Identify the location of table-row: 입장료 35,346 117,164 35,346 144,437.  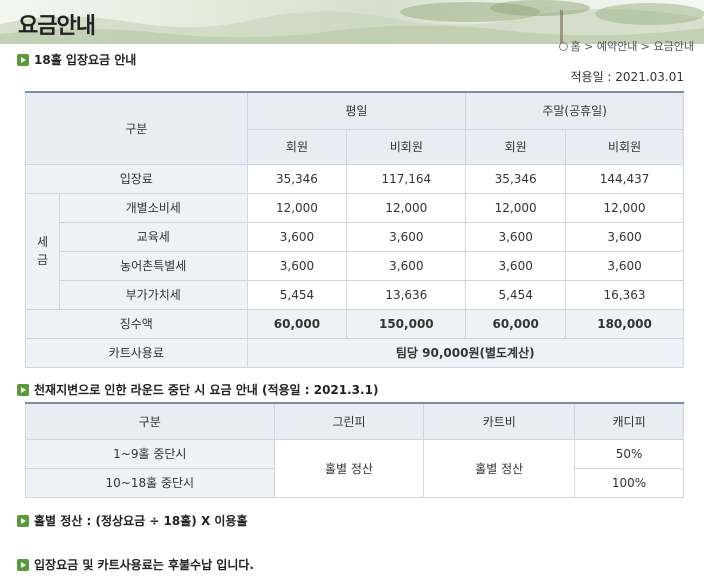
(354, 178).